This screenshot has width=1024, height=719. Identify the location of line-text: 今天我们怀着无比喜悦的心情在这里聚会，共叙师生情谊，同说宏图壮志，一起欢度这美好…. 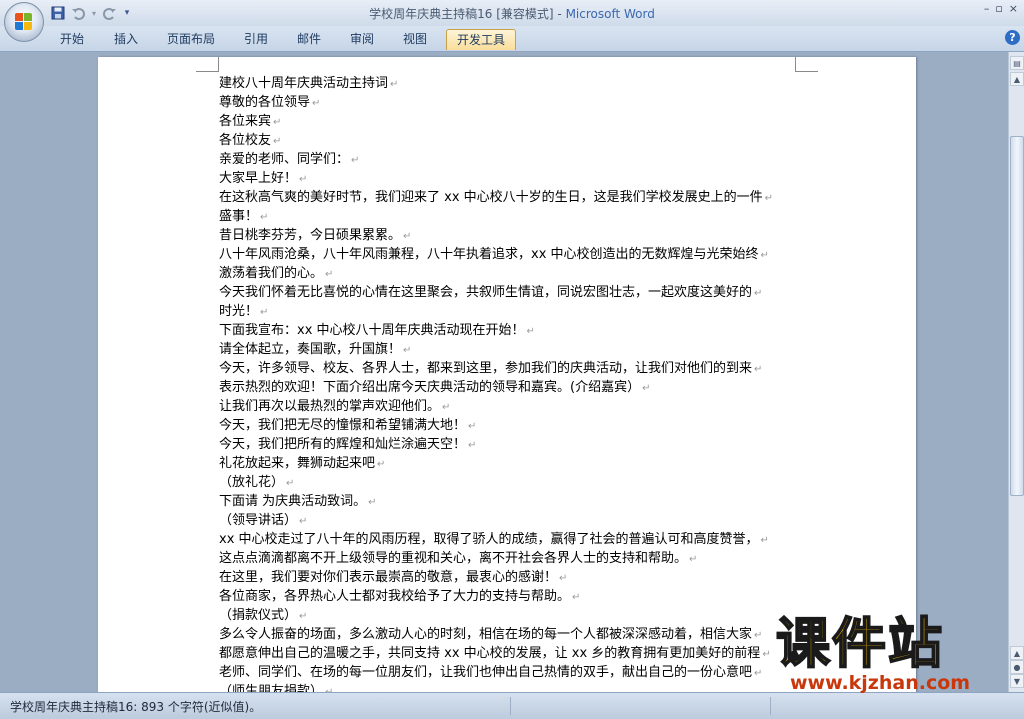
(486, 292).